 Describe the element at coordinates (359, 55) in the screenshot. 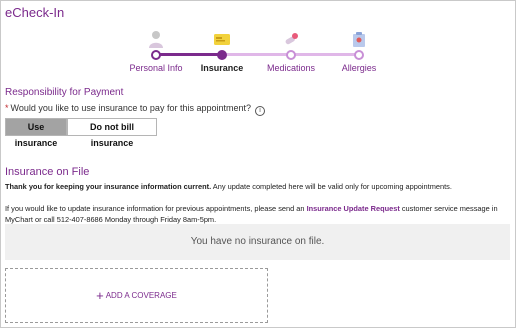

I see `step-dot-allergies` at that location.